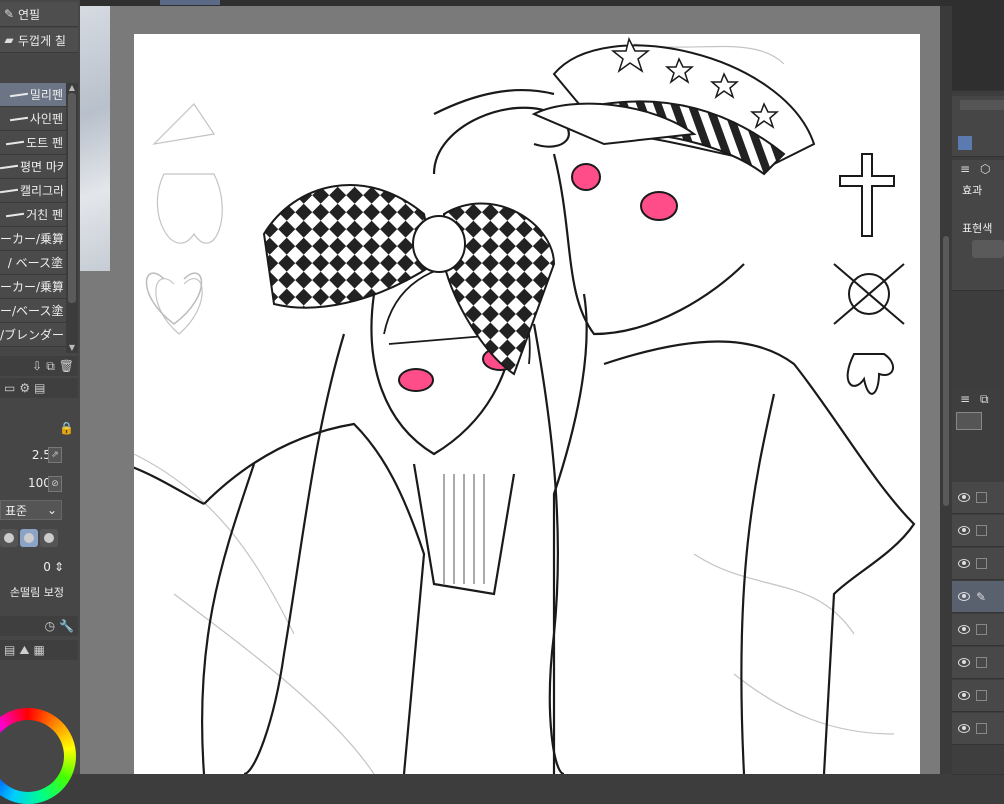  I want to click on brush-item: / ベース塗, so click(33, 263).